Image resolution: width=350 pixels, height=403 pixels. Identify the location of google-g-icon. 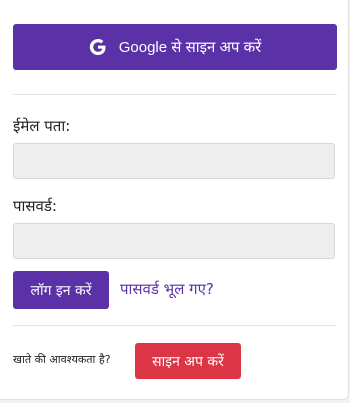
(98, 47).